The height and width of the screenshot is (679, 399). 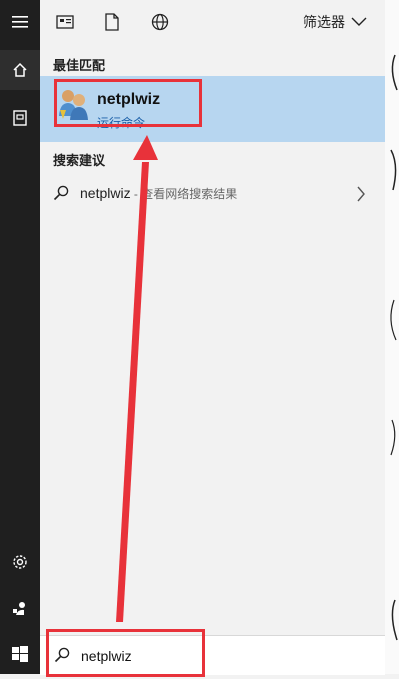 I want to click on suggestion-row: netplwiz - 查看网络搜索结果, so click(x=212, y=194).